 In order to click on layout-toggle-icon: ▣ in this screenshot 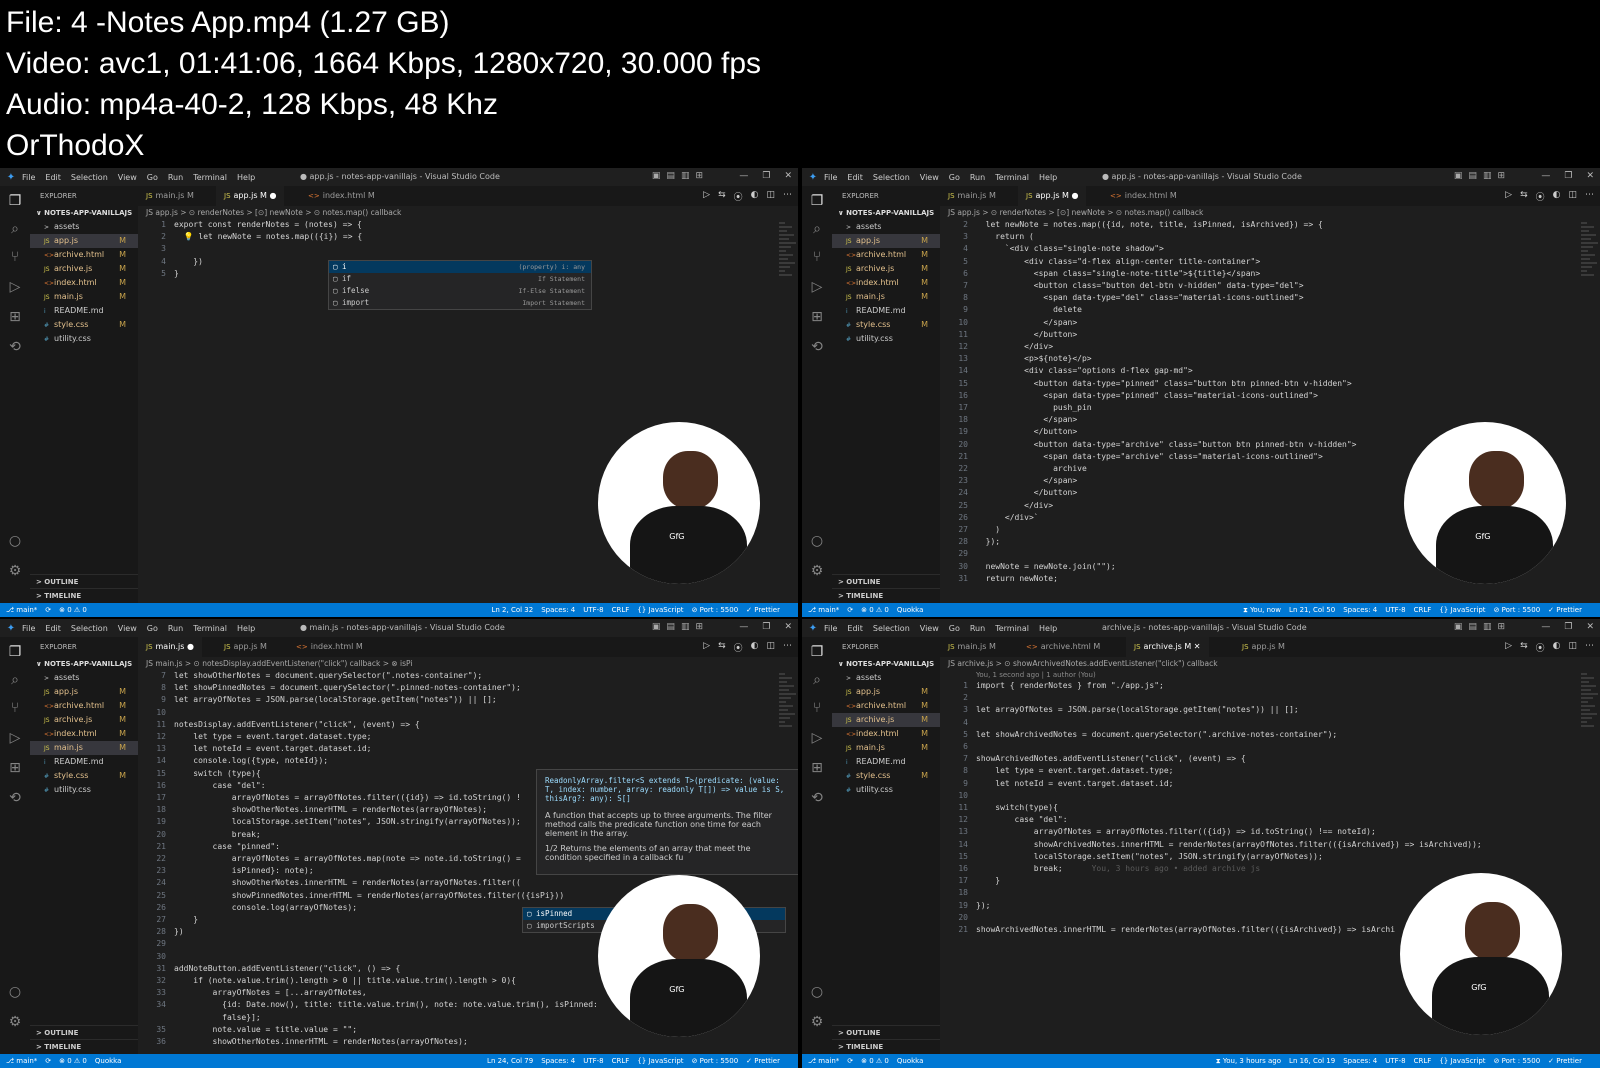, I will do `click(656, 176)`.